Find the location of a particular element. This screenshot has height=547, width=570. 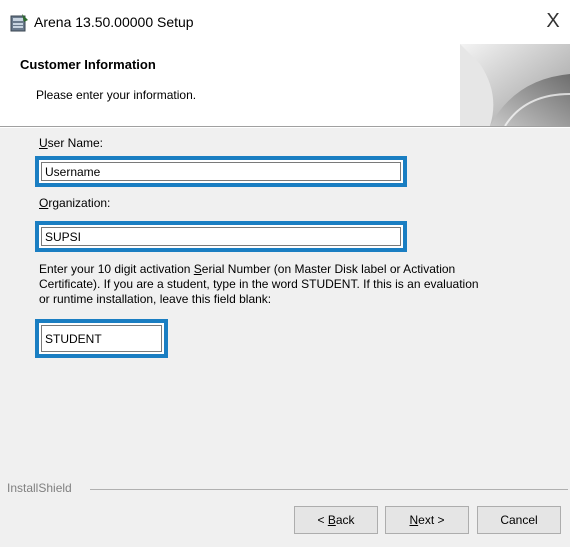

serial-number-input is located at coordinates (101, 338).